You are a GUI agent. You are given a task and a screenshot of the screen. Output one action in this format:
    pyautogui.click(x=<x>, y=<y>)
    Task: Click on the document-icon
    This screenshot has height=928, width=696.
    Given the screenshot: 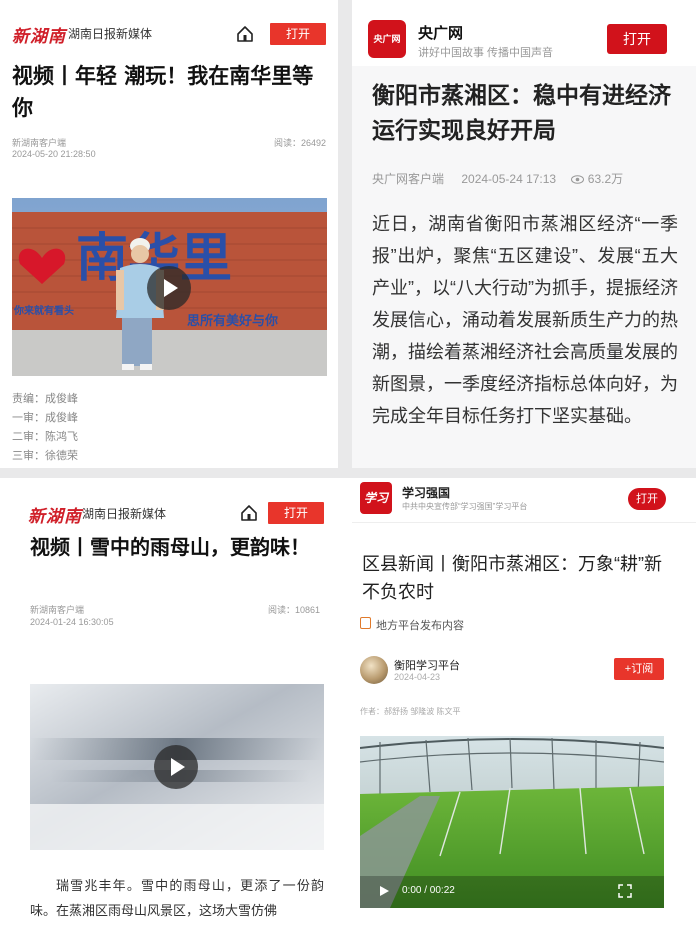 What is the action you would take?
    pyautogui.click(x=365, y=623)
    